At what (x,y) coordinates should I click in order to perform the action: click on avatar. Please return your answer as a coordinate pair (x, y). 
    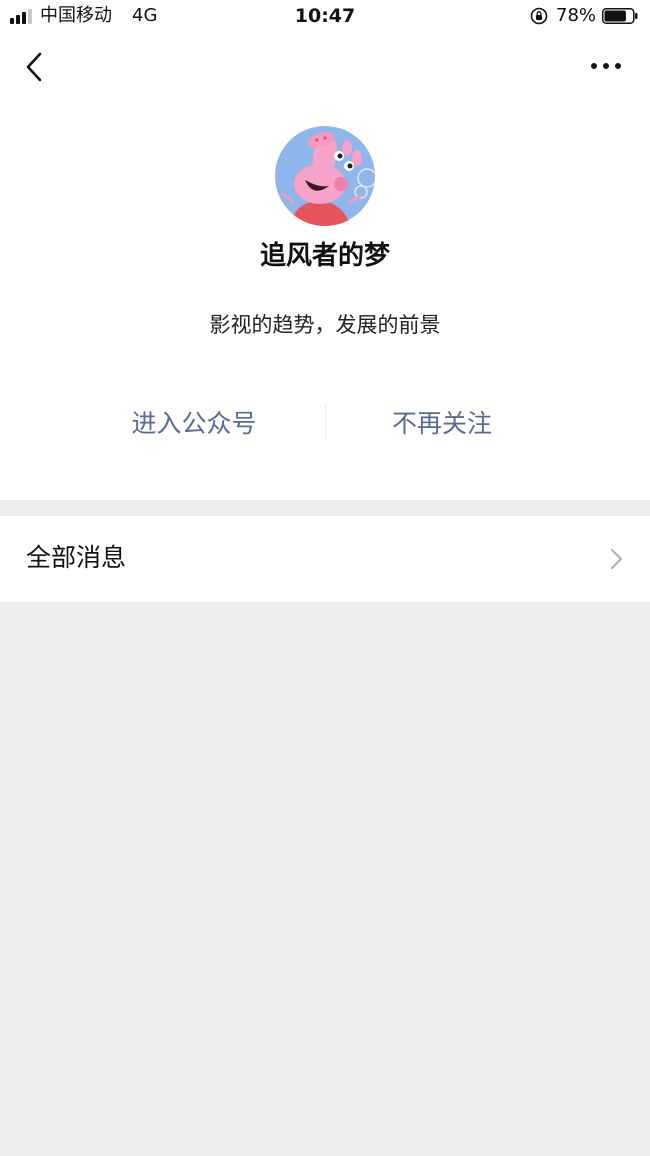
    Looking at the image, I should click on (325, 176).